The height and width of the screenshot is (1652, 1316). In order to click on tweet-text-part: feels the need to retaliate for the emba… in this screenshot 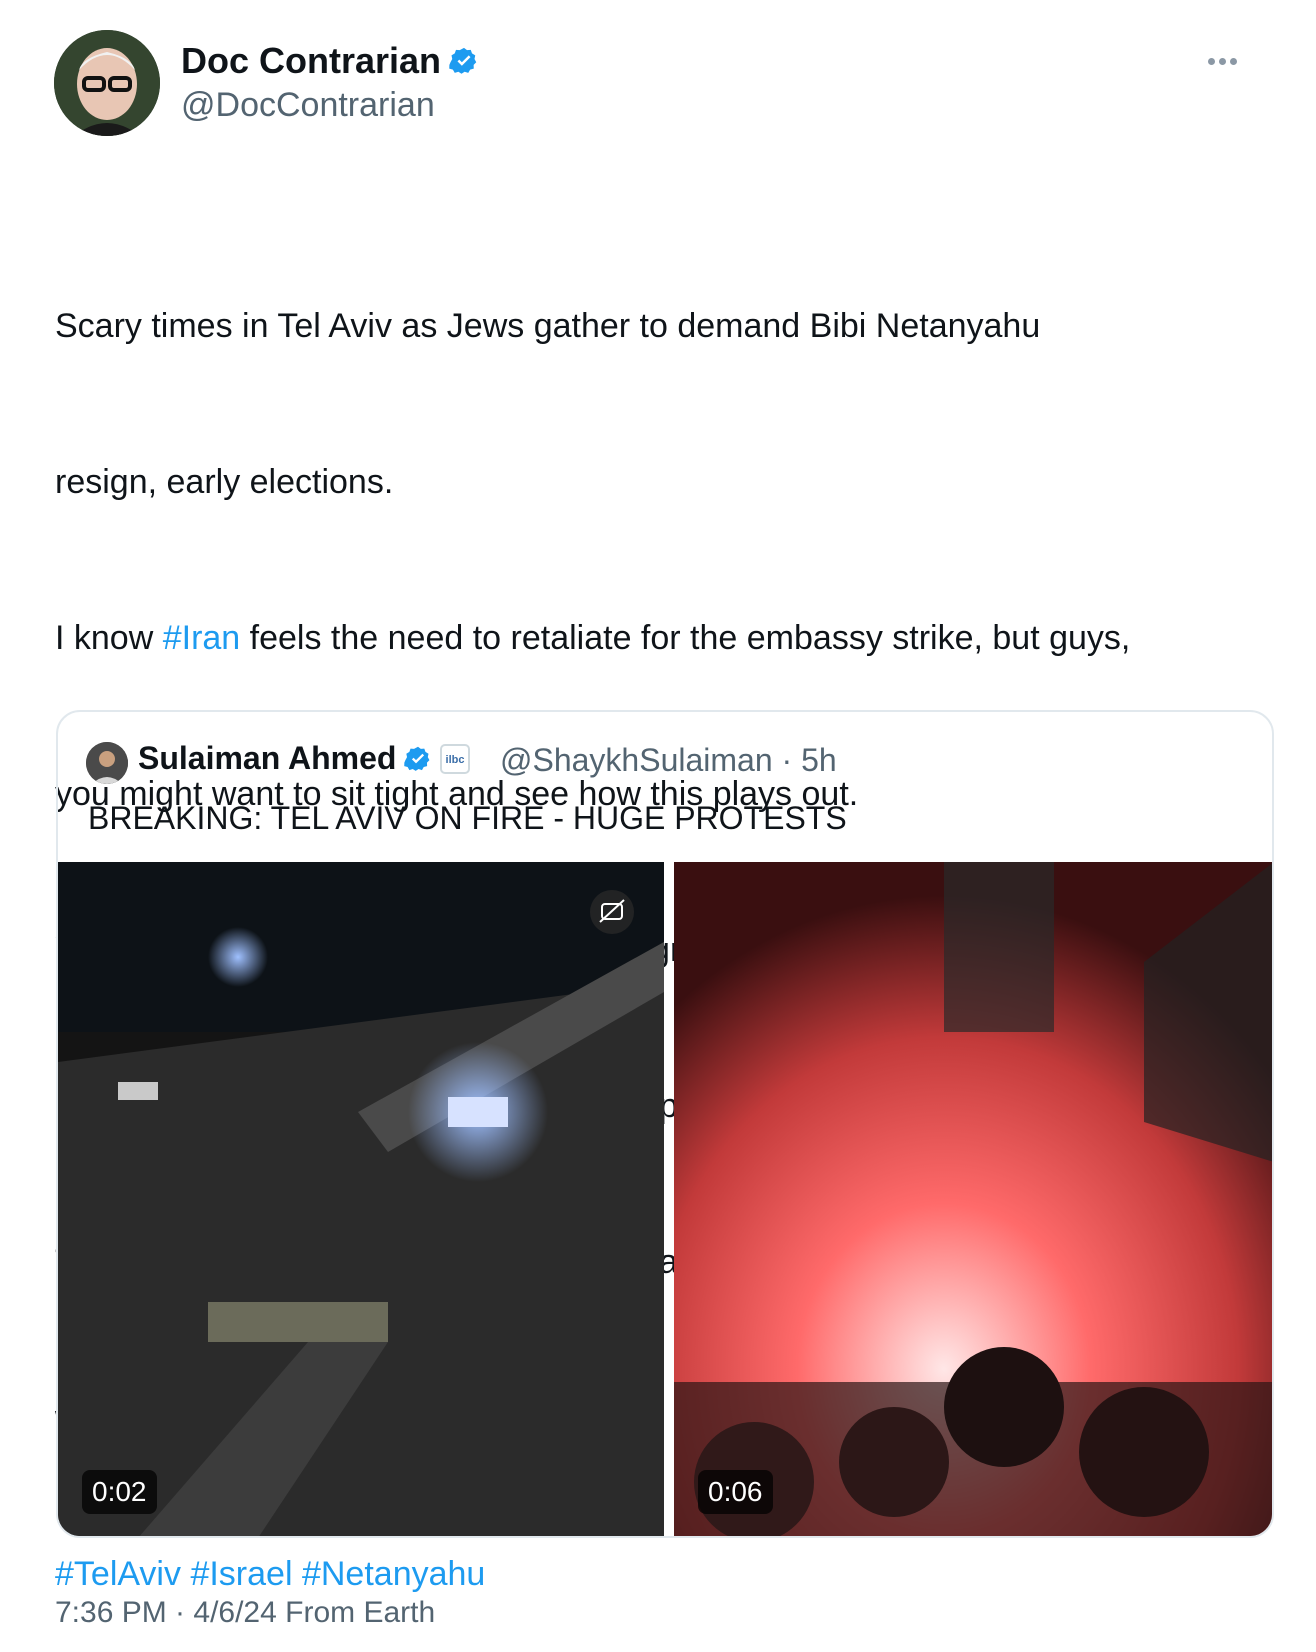, I will do `click(685, 638)`.